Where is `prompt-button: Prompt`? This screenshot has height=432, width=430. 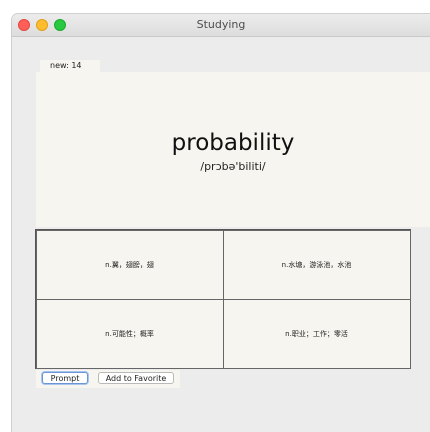
prompt-button: Prompt is located at coordinates (65, 378).